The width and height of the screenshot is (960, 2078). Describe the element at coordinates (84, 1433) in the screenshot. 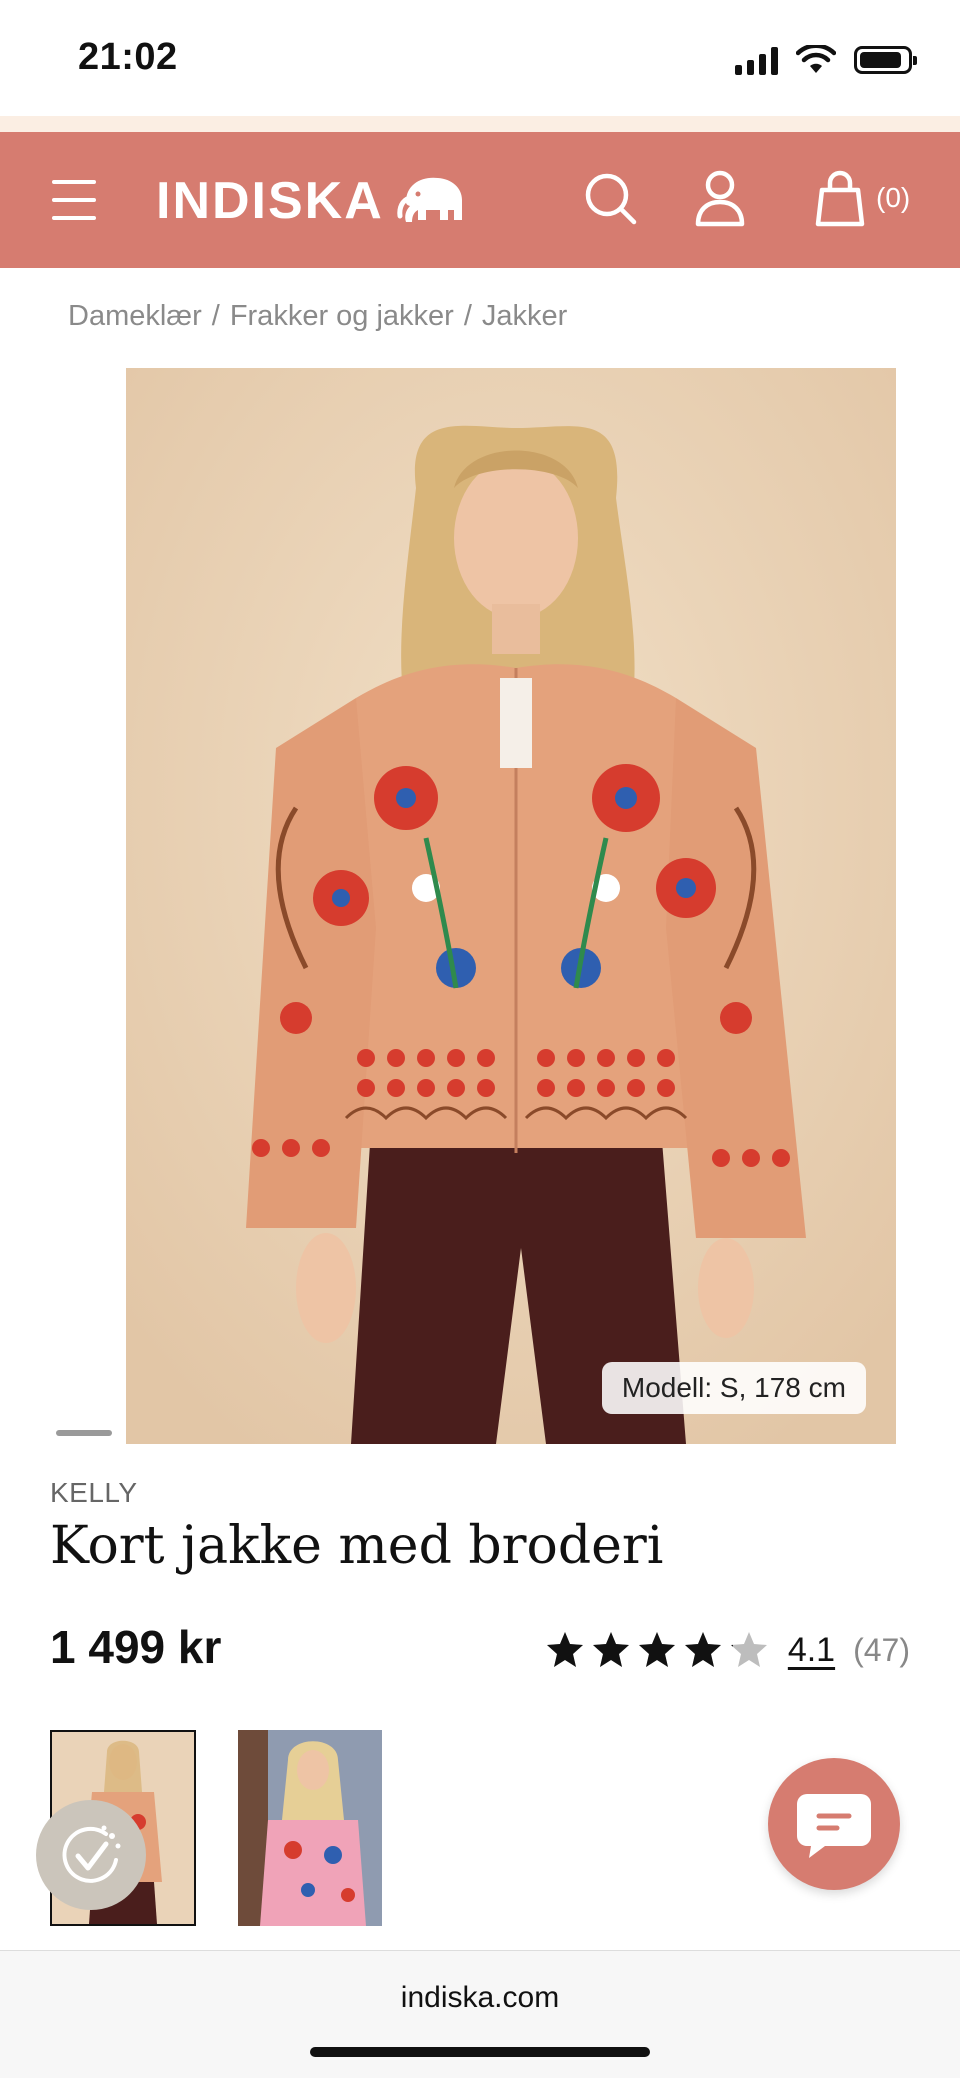

I see `image-carousel-indicator` at that location.